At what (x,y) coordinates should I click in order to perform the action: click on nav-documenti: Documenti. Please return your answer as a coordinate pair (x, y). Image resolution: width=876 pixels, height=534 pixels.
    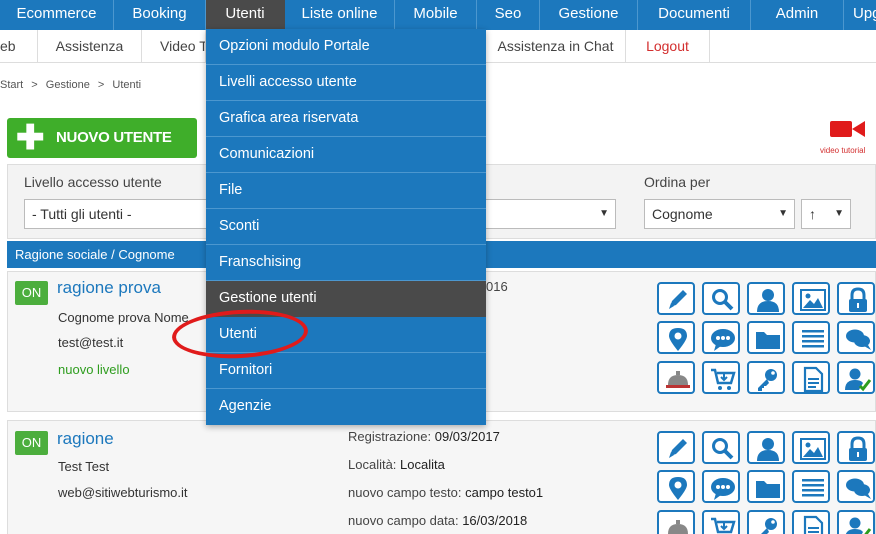
    Looking at the image, I should click on (694, 15).